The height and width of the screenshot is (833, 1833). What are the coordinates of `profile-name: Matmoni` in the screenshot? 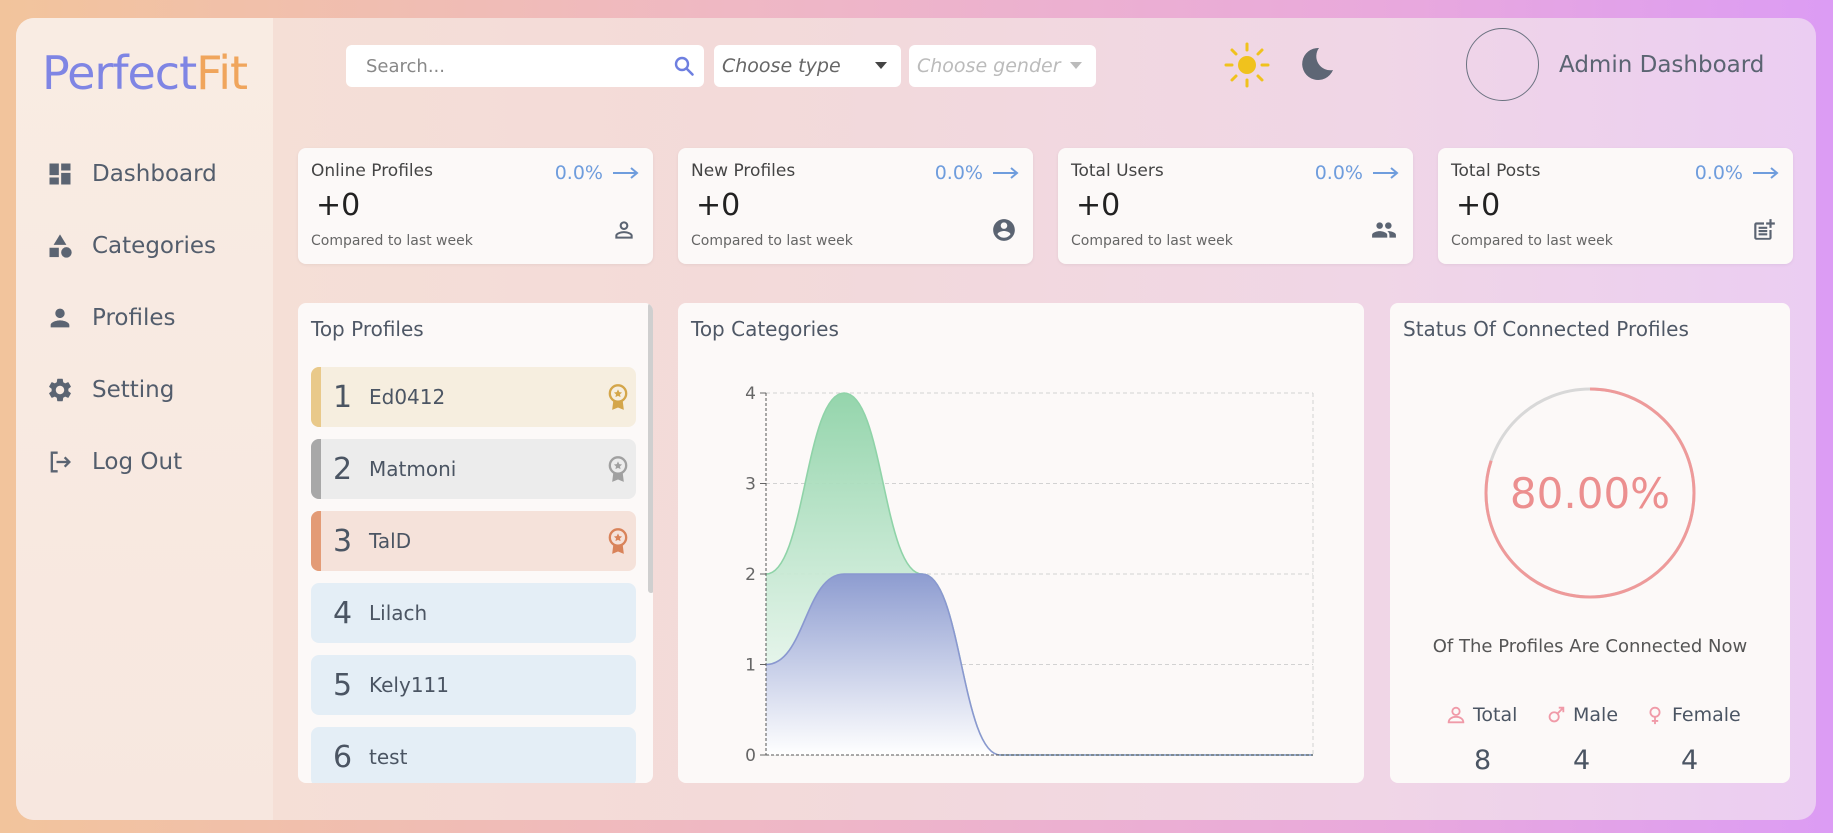 It's located at (413, 469).